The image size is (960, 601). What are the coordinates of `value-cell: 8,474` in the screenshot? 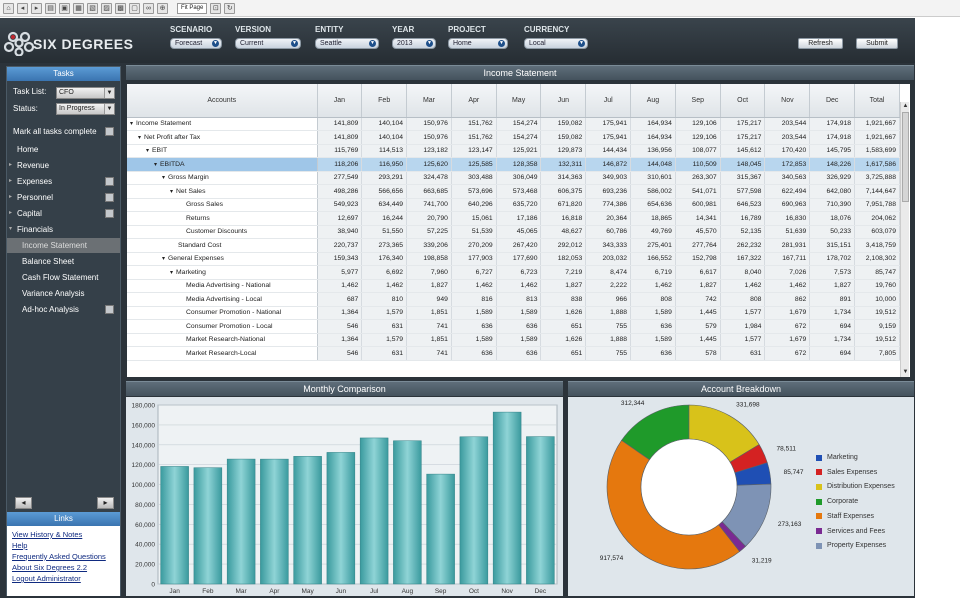 It's located at (608, 272).